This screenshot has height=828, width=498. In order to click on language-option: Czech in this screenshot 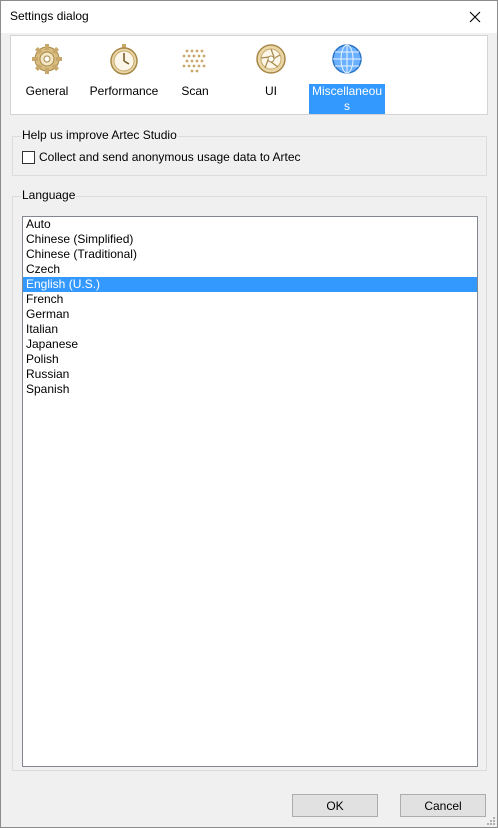, I will do `click(250, 269)`.